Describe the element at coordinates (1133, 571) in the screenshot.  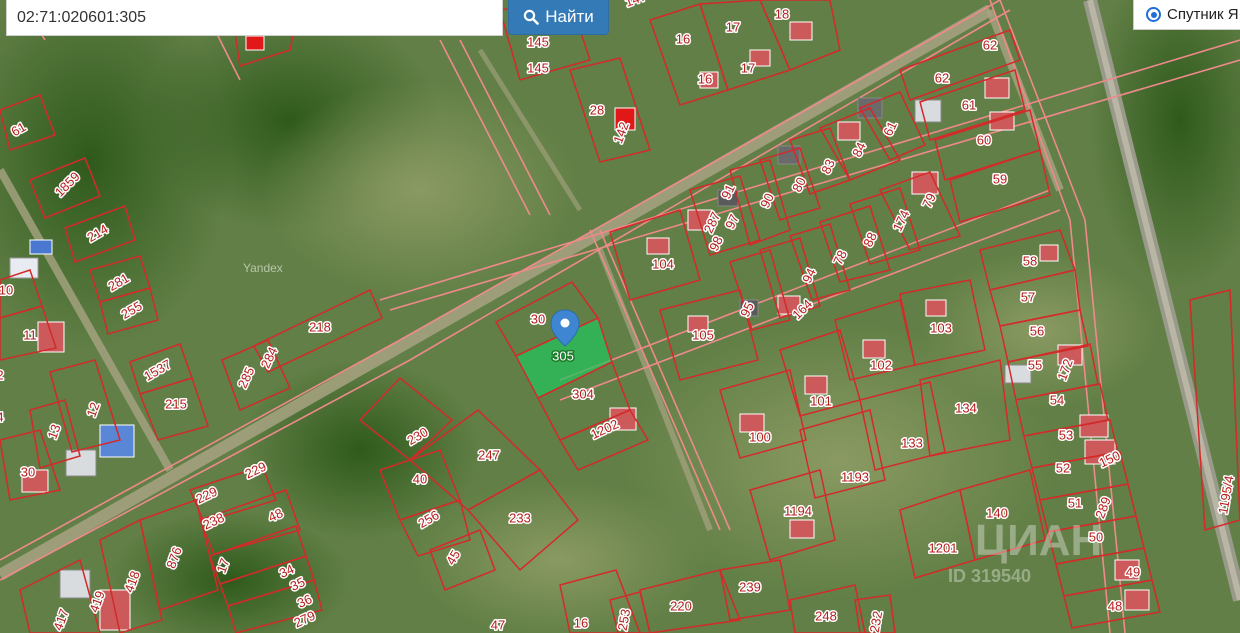
I see `parcel-label-49: 49` at that location.